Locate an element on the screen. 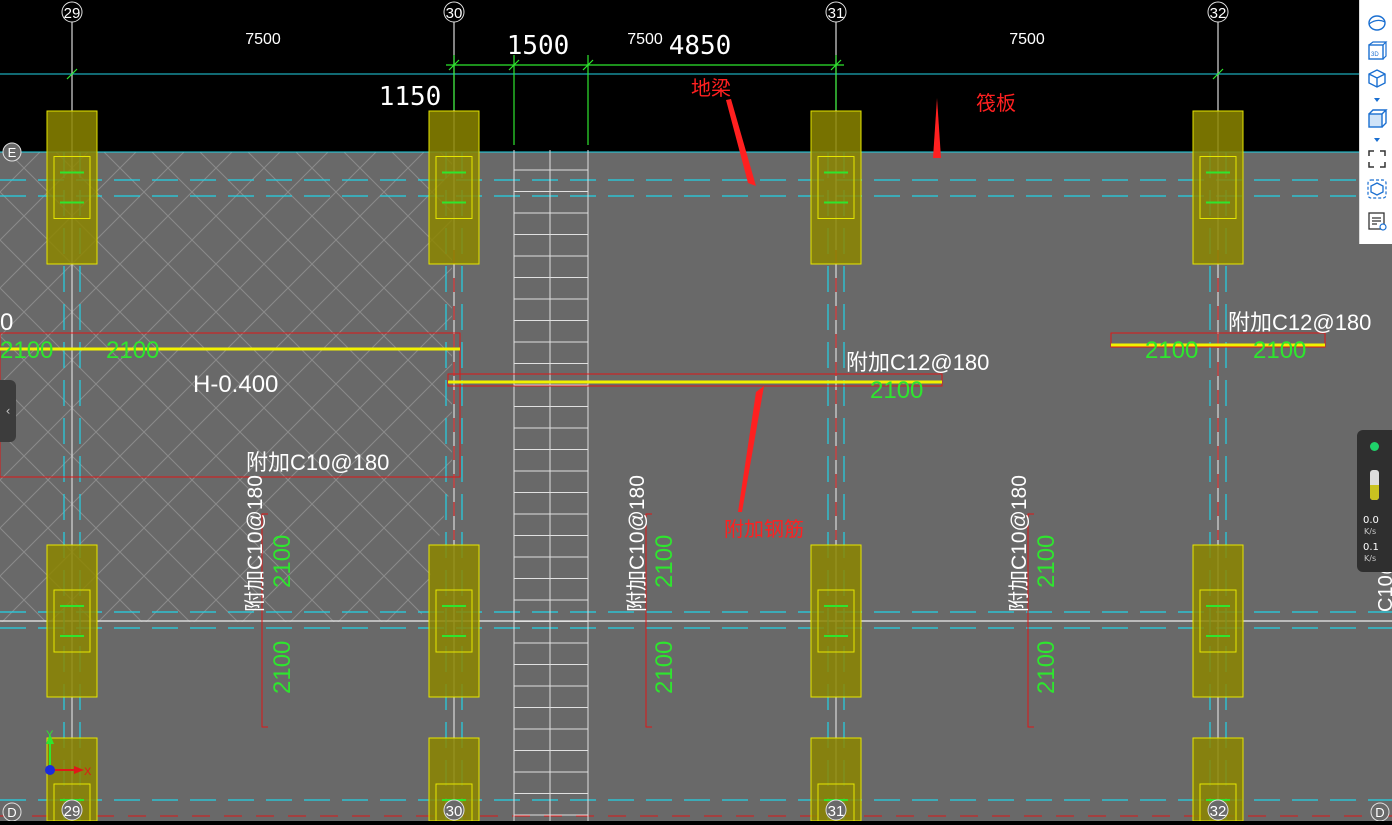 This screenshot has height=825, width=1392. rebar-v1-label: 附加C10@180 is located at coordinates (255, 543).